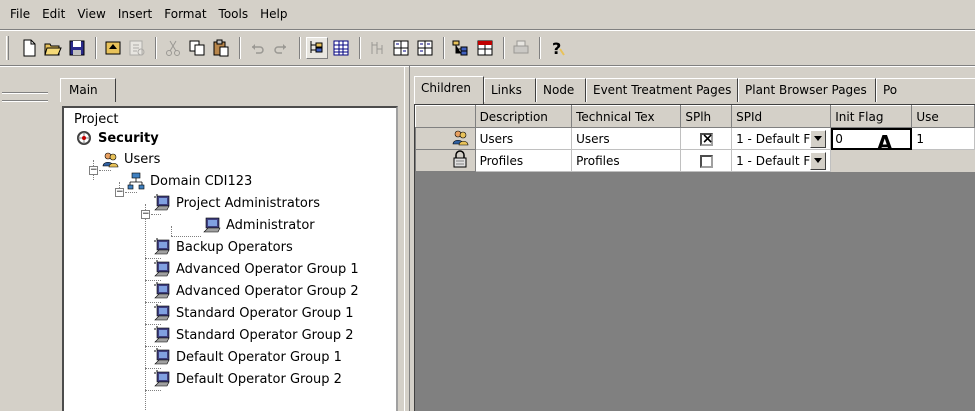  I want to click on grid-corner-header, so click(445, 116).